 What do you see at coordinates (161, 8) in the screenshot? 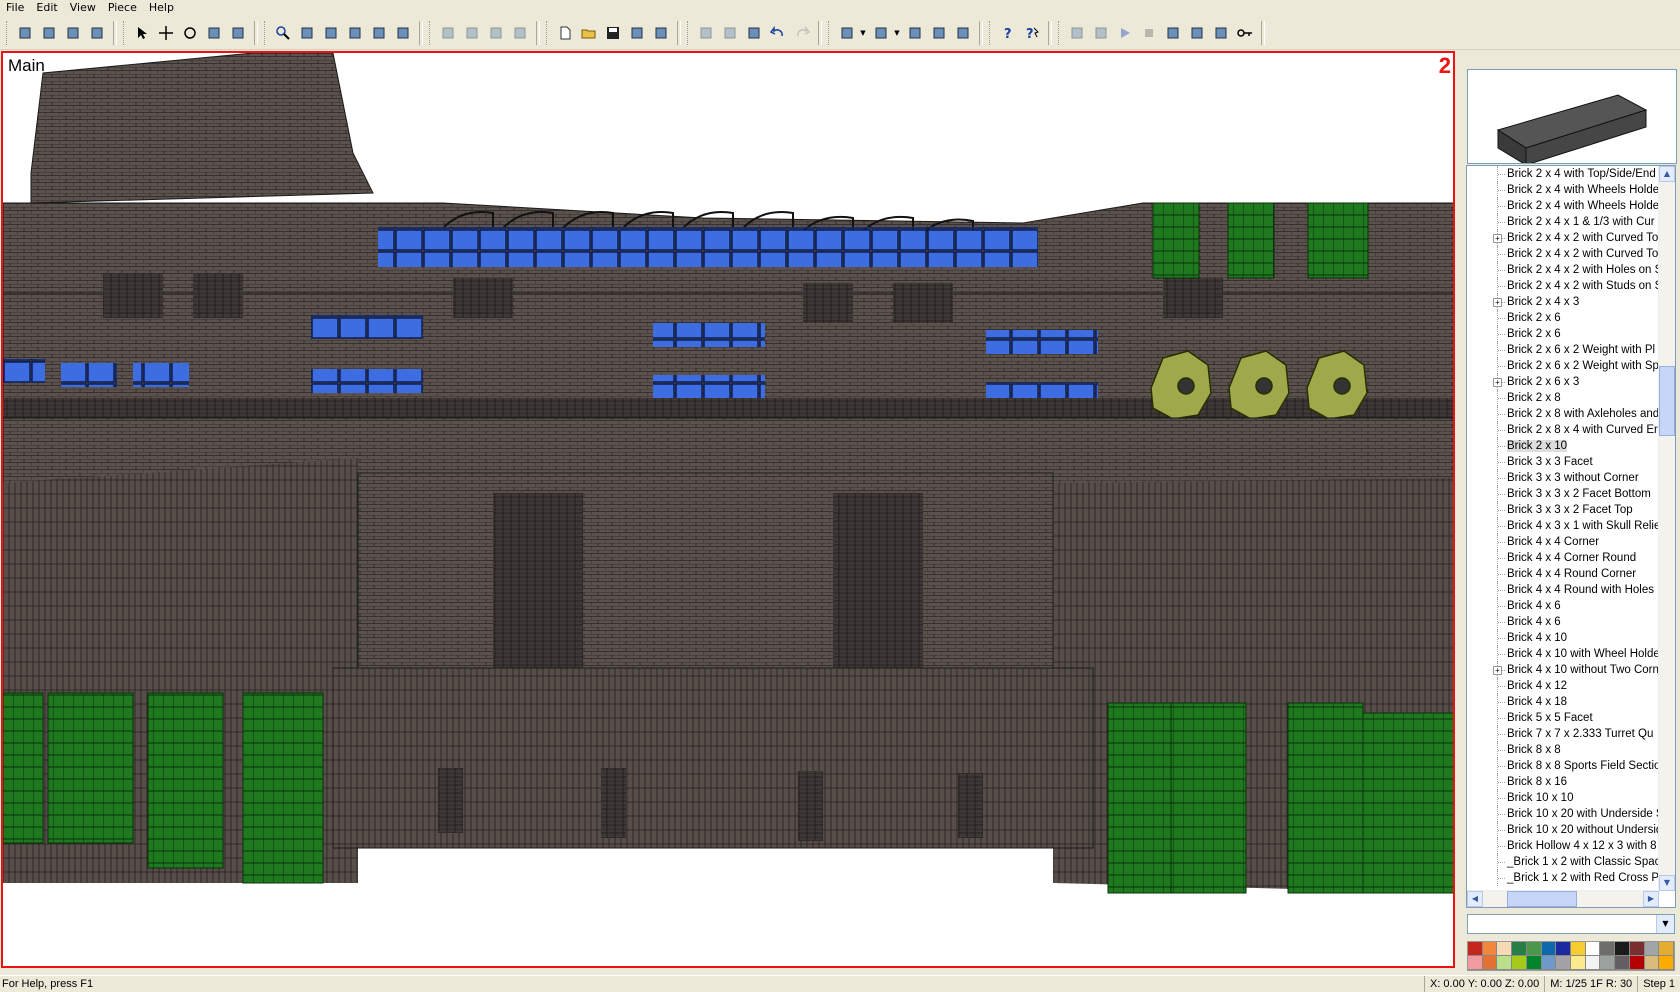
I see `menu-help: Help` at bounding box center [161, 8].